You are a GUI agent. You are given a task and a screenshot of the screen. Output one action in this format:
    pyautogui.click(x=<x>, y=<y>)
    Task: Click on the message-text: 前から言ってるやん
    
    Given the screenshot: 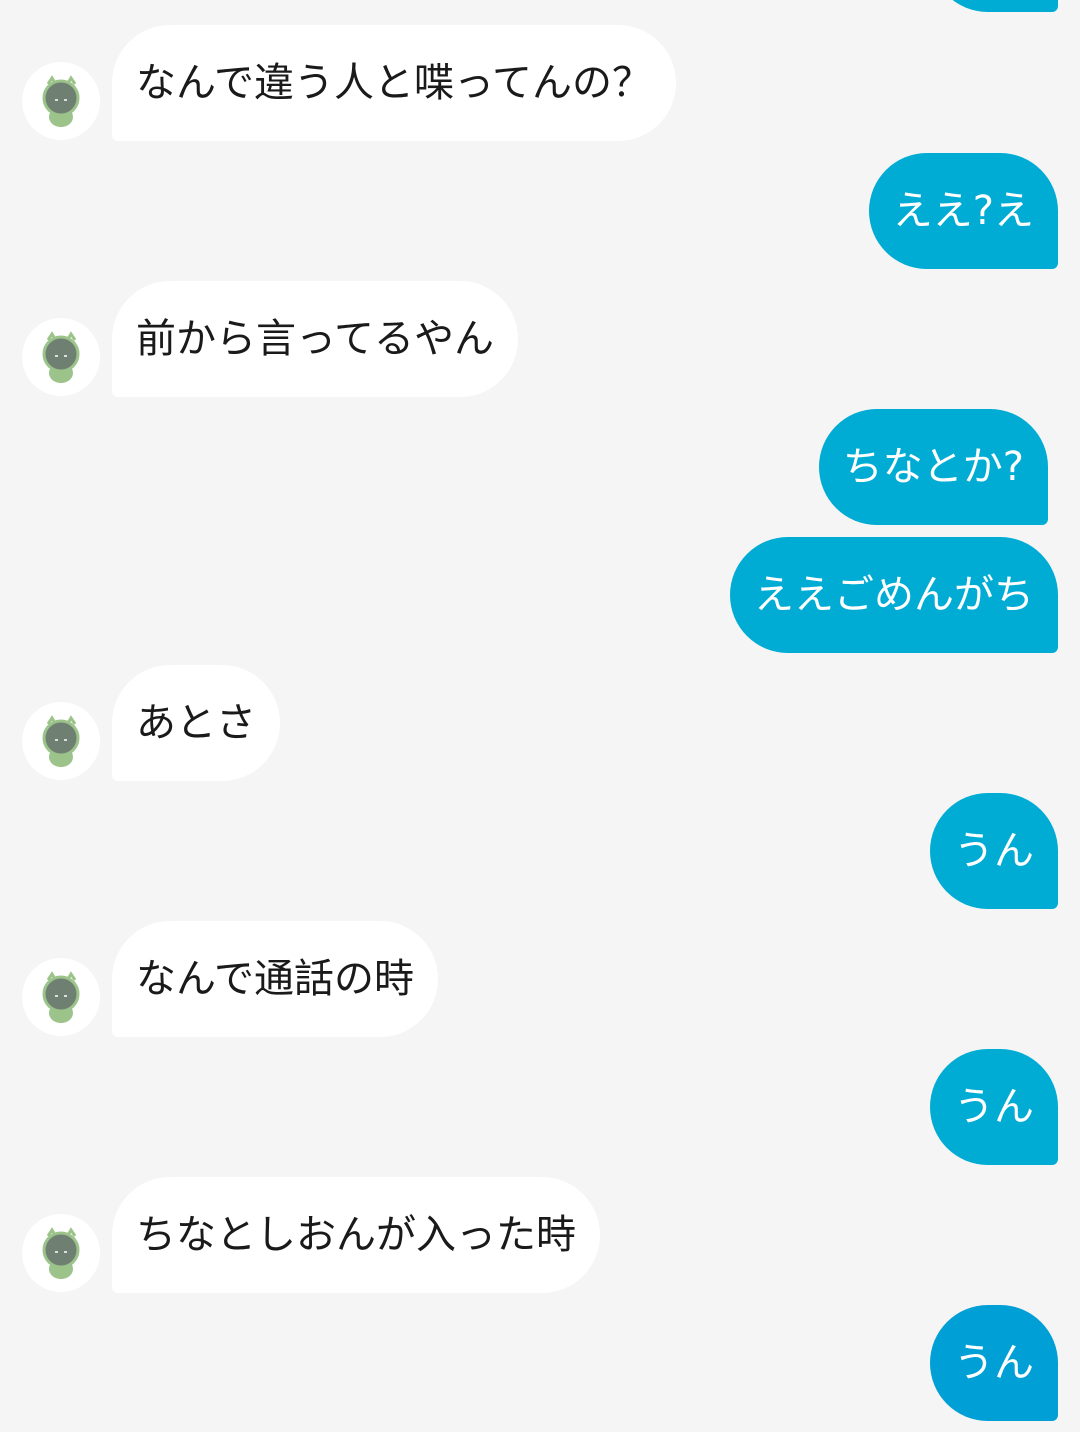 What is the action you would take?
    pyautogui.click(x=315, y=339)
    